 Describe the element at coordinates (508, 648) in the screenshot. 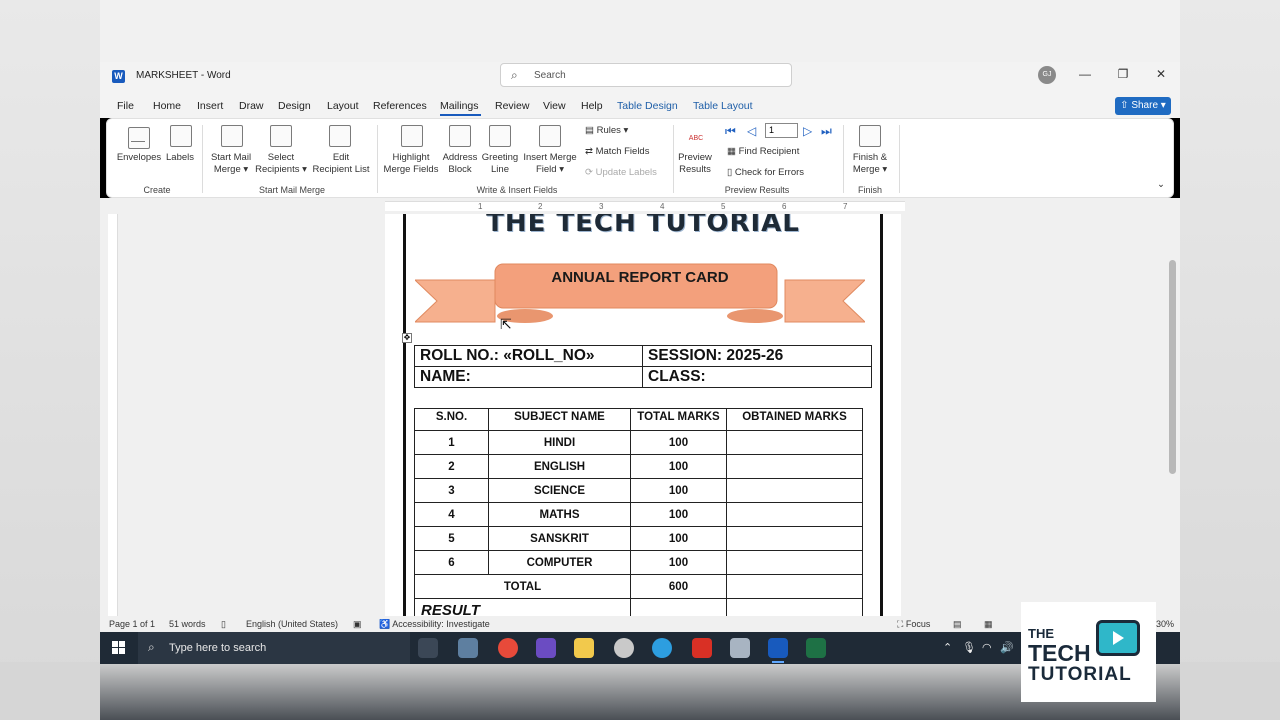

I see `chrome-icon` at that location.